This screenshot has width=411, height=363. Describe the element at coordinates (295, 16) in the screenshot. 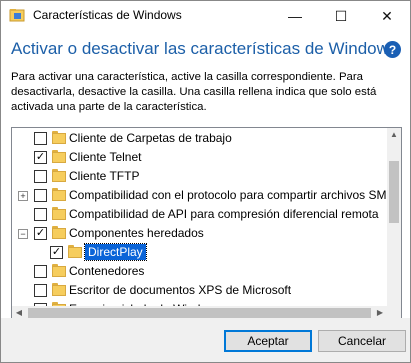

I see `minimize-button: —` at that location.